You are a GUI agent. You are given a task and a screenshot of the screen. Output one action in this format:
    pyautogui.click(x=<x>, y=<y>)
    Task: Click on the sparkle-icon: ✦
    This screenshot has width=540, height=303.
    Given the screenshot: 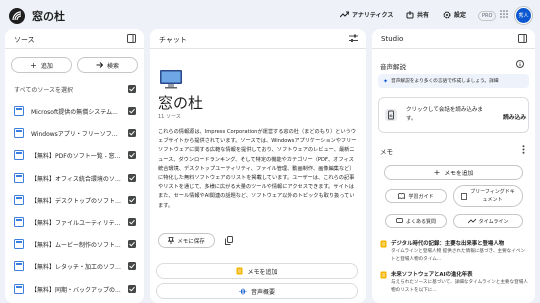 What is the action you would take?
    pyautogui.click(x=386, y=81)
    